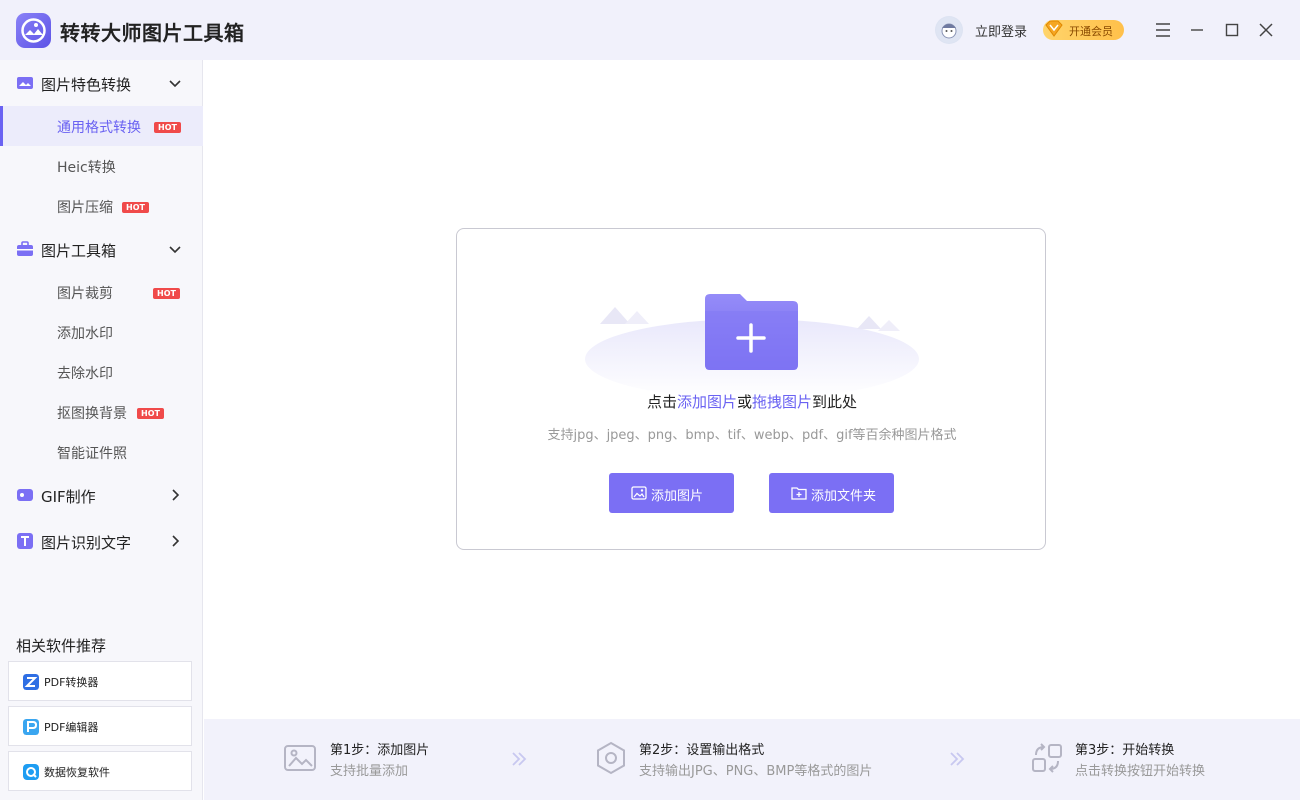 The width and height of the screenshot is (1300, 800). Describe the element at coordinates (85, 333) in the screenshot. I see `sidebar-item-label: 添加水印` at that location.